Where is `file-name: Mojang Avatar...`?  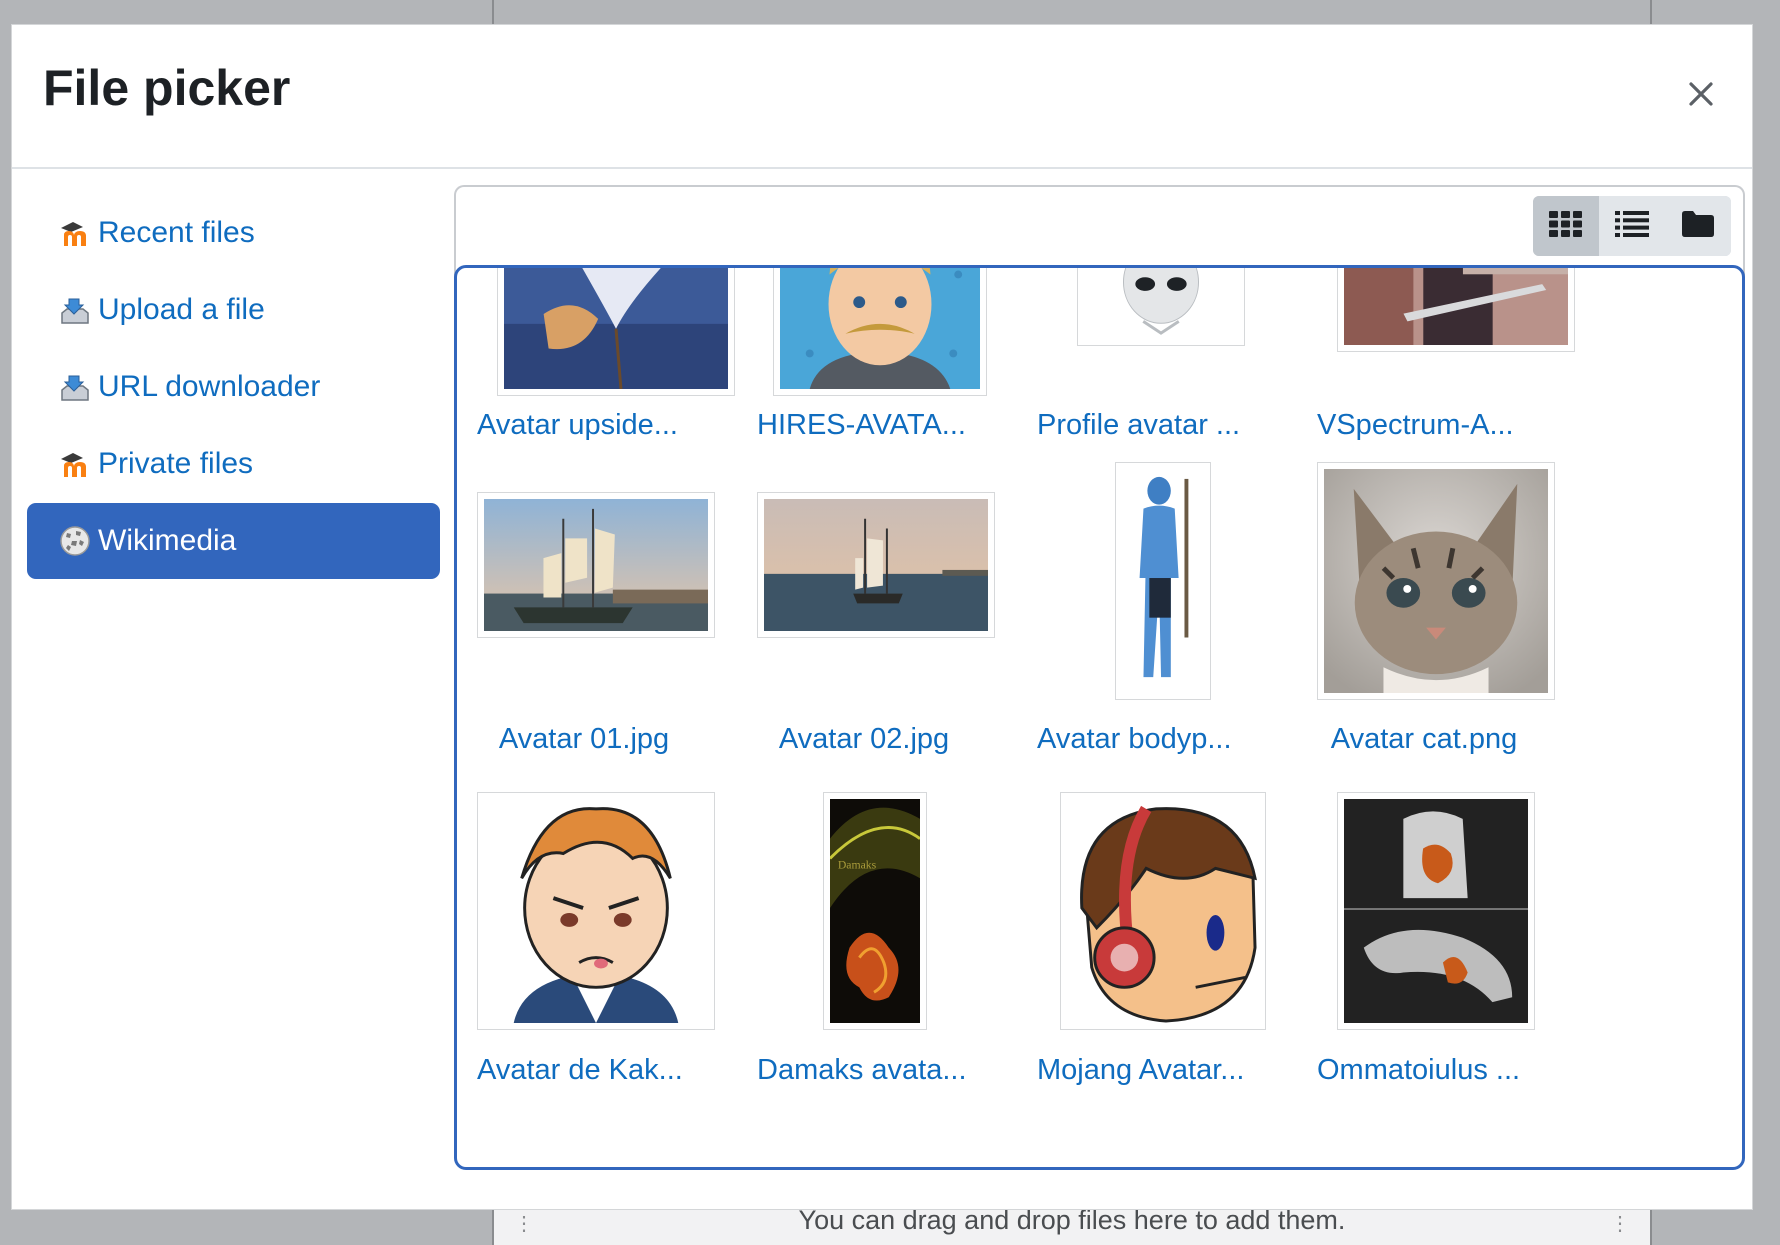 file-name: Mojang Avatar... is located at coordinates (1141, 1070).